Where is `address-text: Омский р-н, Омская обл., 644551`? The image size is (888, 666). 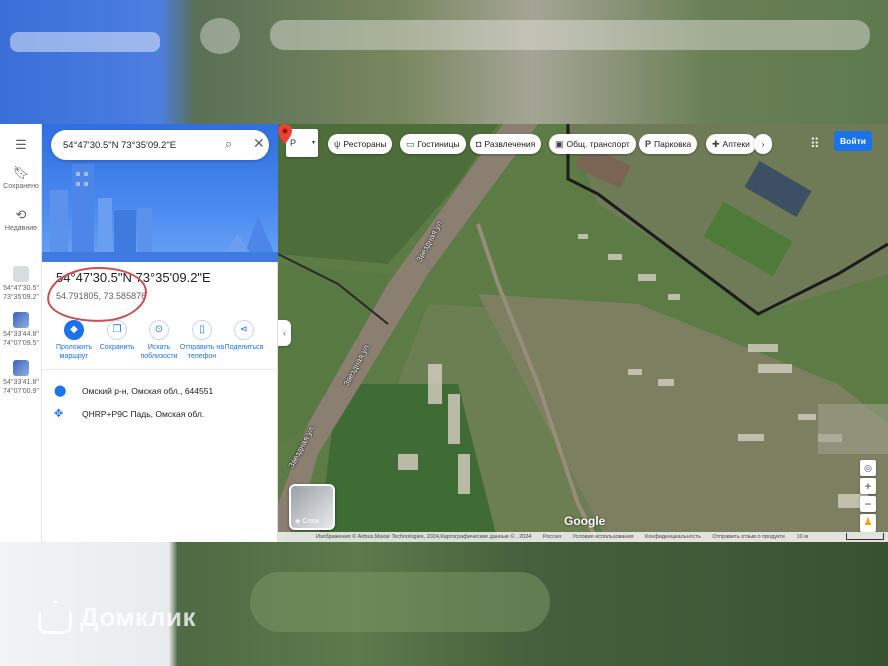 address-text: Омский р-н, Омская обл., 644551 is located at coordinates (148, 391).